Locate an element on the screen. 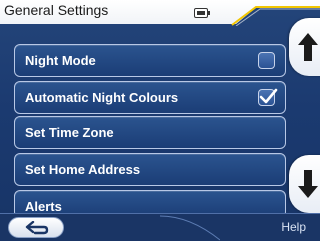  alerts-label: Alerts is located at coordinates (43, 206).